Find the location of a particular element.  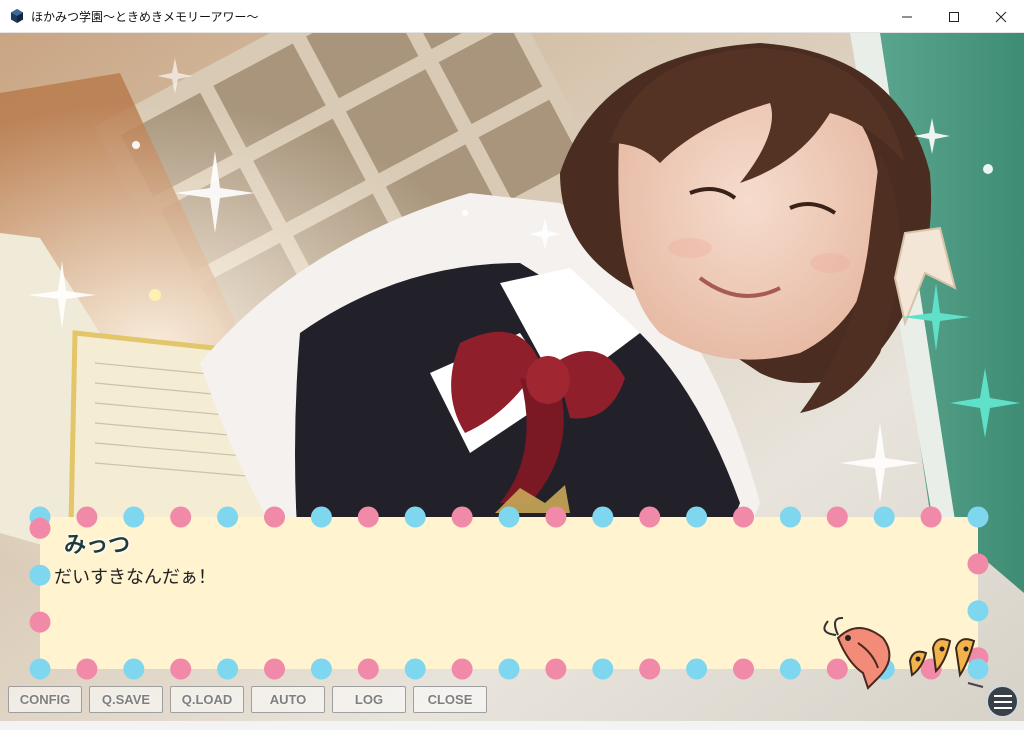

app-cube-icon is located at coordinates (17, 16).